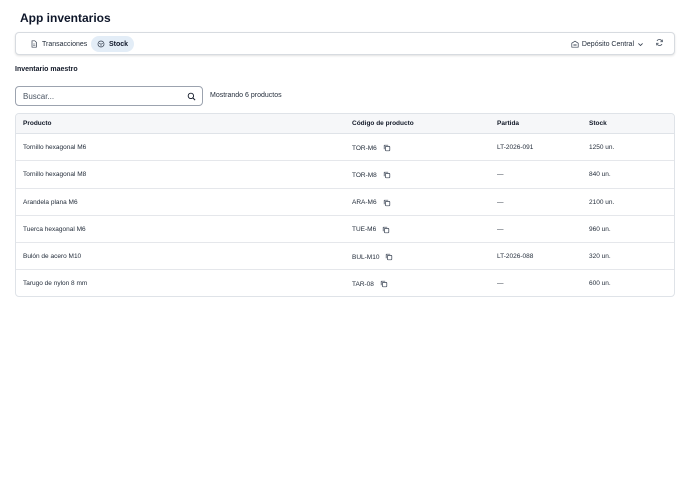  What do you see at coordinates (37, 123) in the screenshot?
I see `header-producto: Producto` at bounding box center [37, 123].